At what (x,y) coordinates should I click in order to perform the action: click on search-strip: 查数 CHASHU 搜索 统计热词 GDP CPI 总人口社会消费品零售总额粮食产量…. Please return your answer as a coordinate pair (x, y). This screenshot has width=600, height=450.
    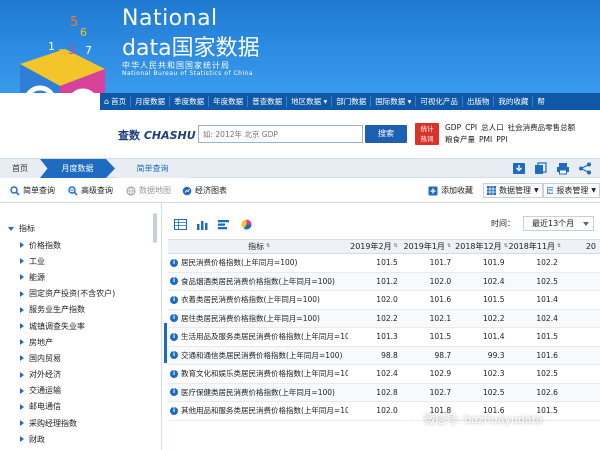
    Looking at the image, I should click on (350, 134).